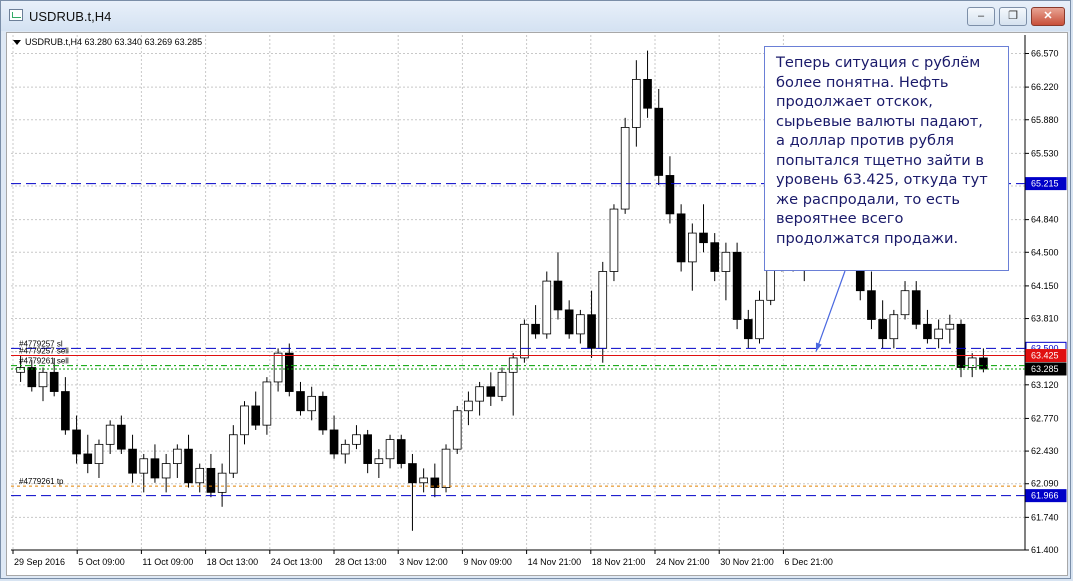 This screenshot has width=1073, height=581. Describe the element at coordinates (1045, 369) in the screenshot. I see `price-label-text: 63.285` at that location.